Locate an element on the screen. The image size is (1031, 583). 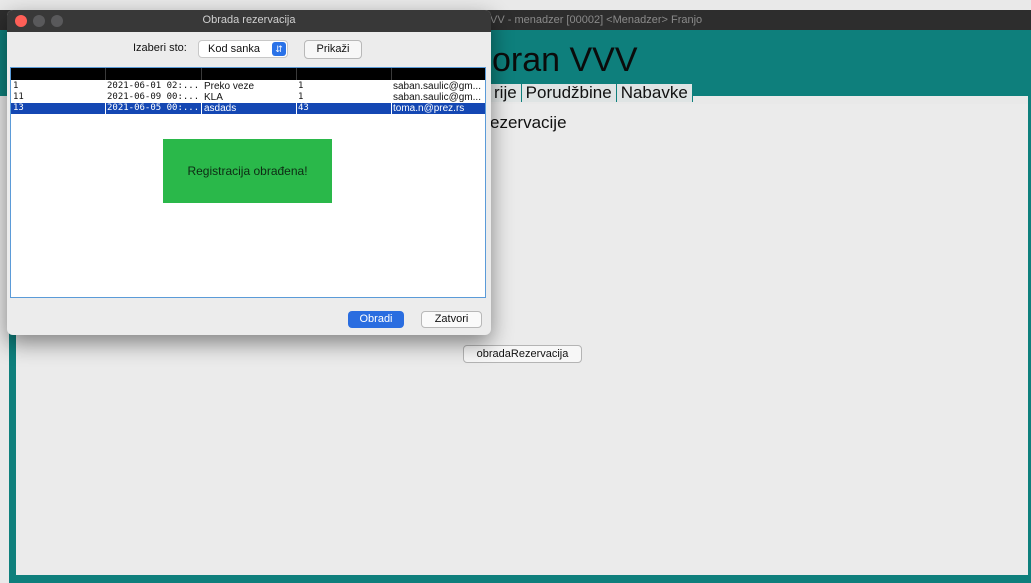
success-toast: Registracija obrađena! is located at coordinates (247, 171).